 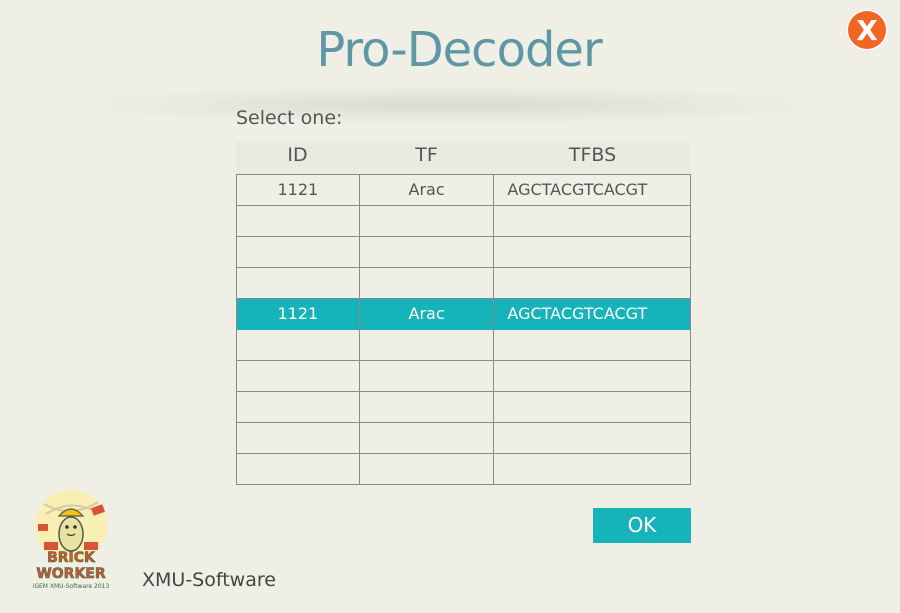 I want to click on close-button: X, so click(x=867, y=30).